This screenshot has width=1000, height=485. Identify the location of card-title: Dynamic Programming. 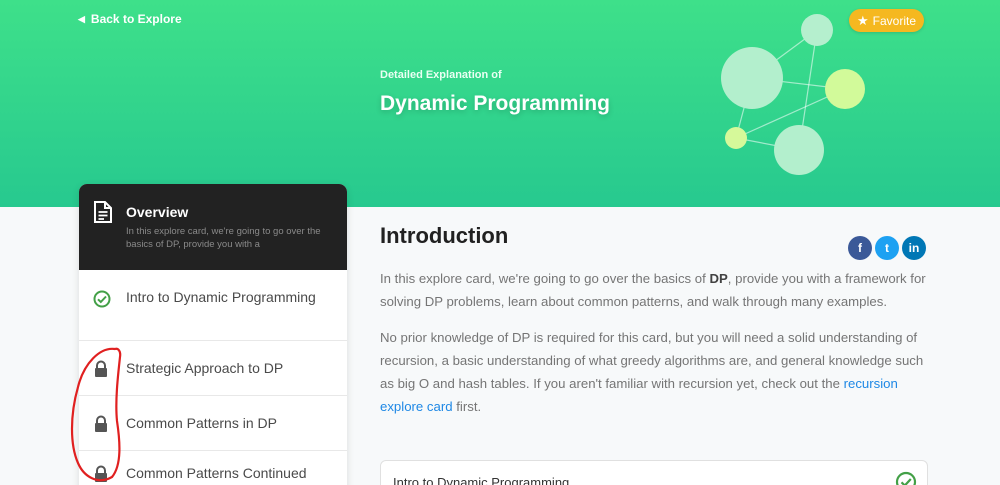
(495, 103).